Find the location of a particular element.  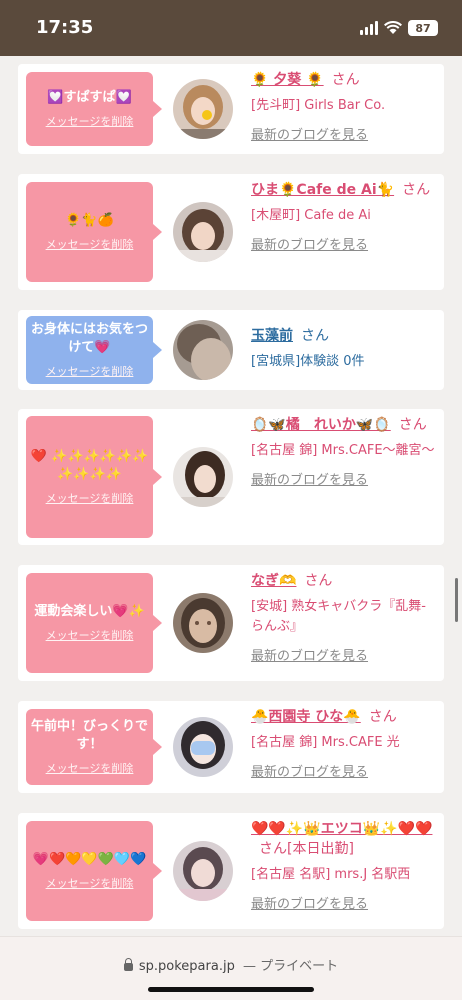

message-bubble: 🌻🐈🍊 メッセージを削除 is located at coordinates (94, 232).